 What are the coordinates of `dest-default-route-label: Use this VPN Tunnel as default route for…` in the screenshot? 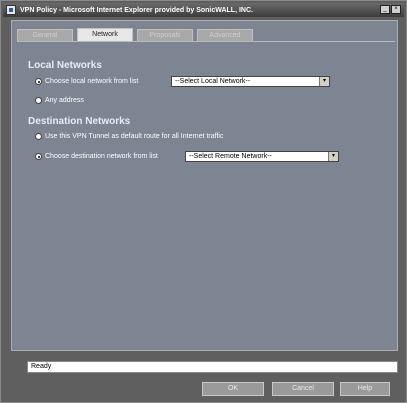 It's located at (134, 136).